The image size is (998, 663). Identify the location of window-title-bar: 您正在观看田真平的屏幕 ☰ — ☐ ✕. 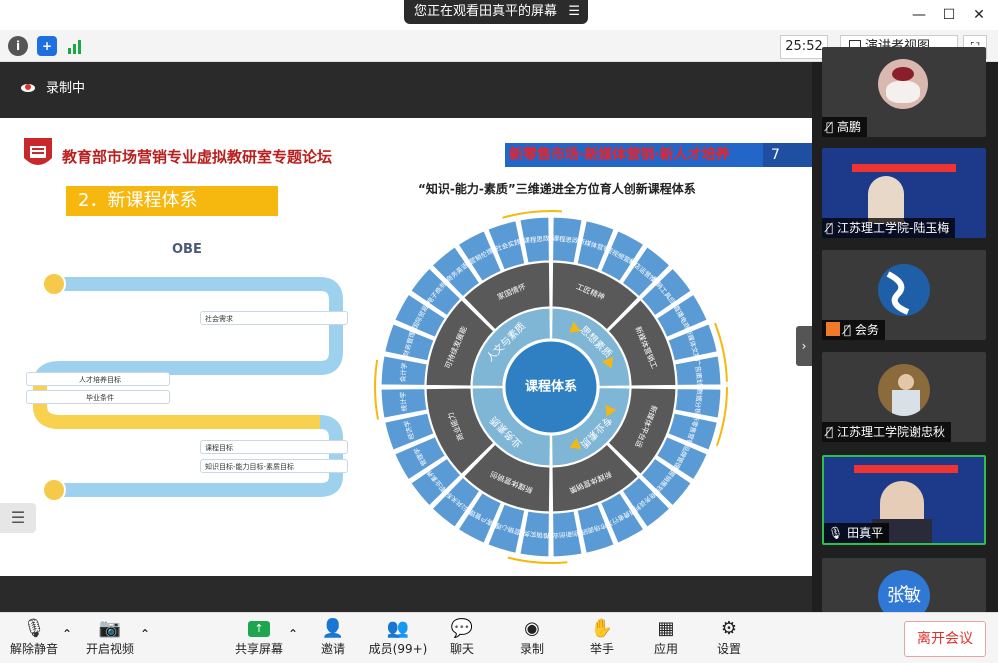
(499, 15).